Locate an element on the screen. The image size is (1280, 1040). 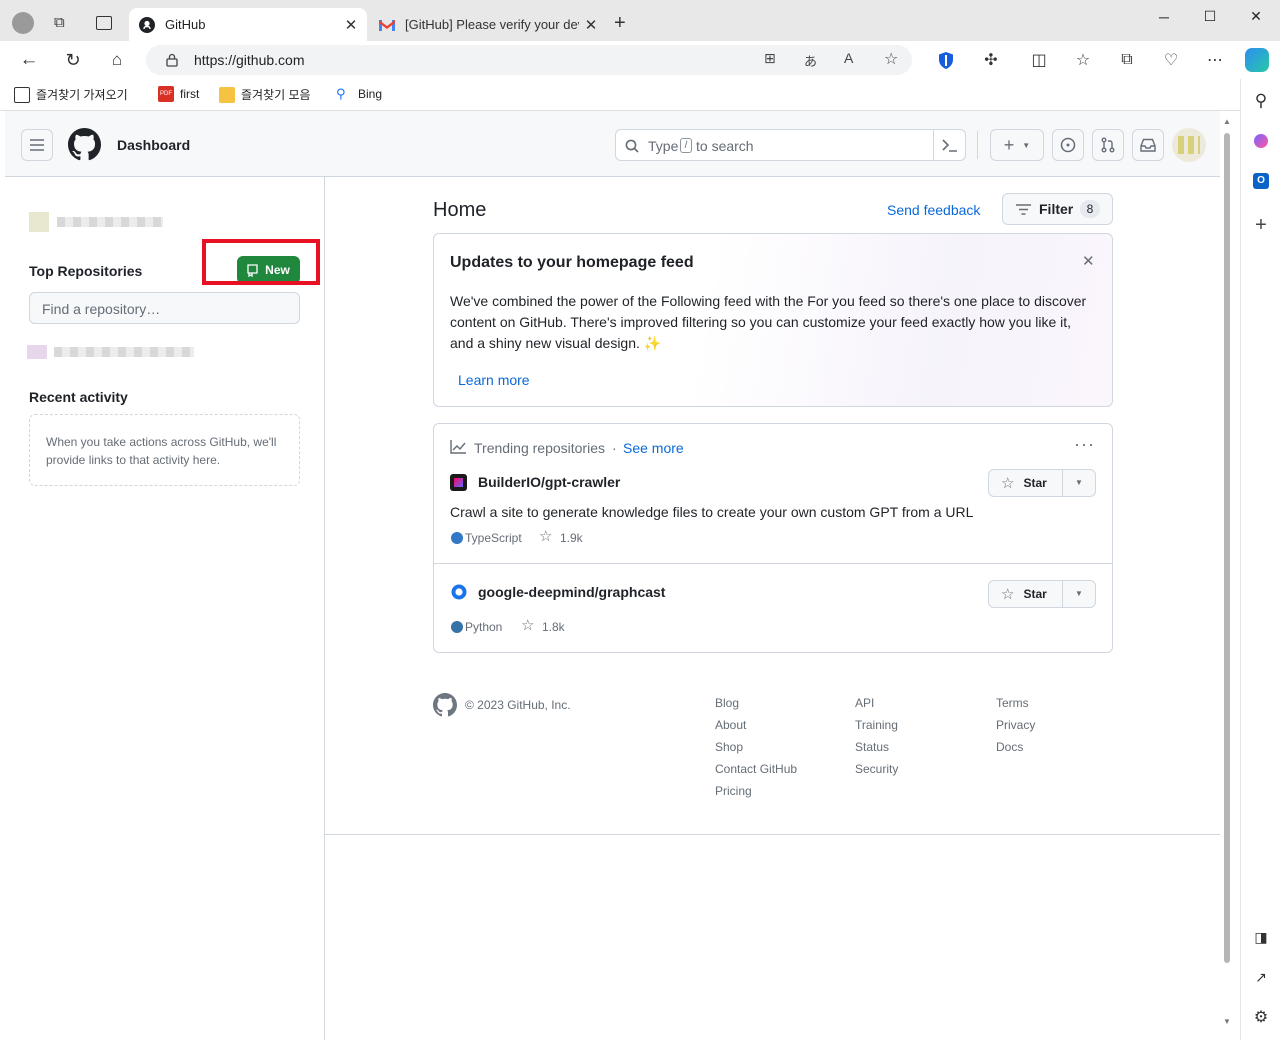
favorites-icon: ☆ is located at coordinates (1083, 60).